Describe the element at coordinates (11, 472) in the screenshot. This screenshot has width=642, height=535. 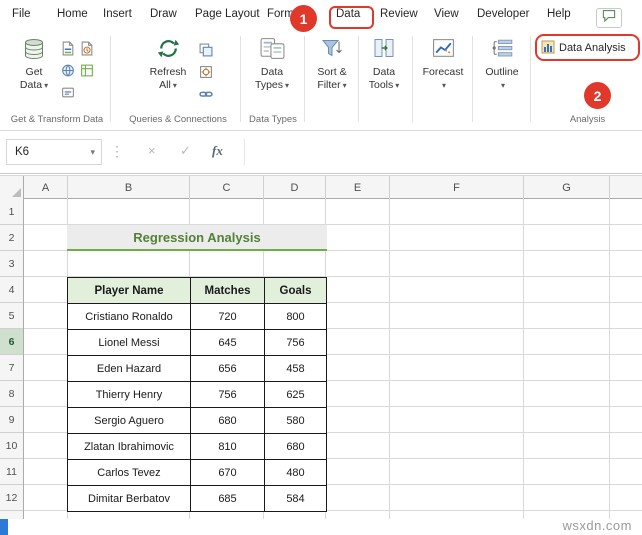
I see `row-header-11: 11` at that location.